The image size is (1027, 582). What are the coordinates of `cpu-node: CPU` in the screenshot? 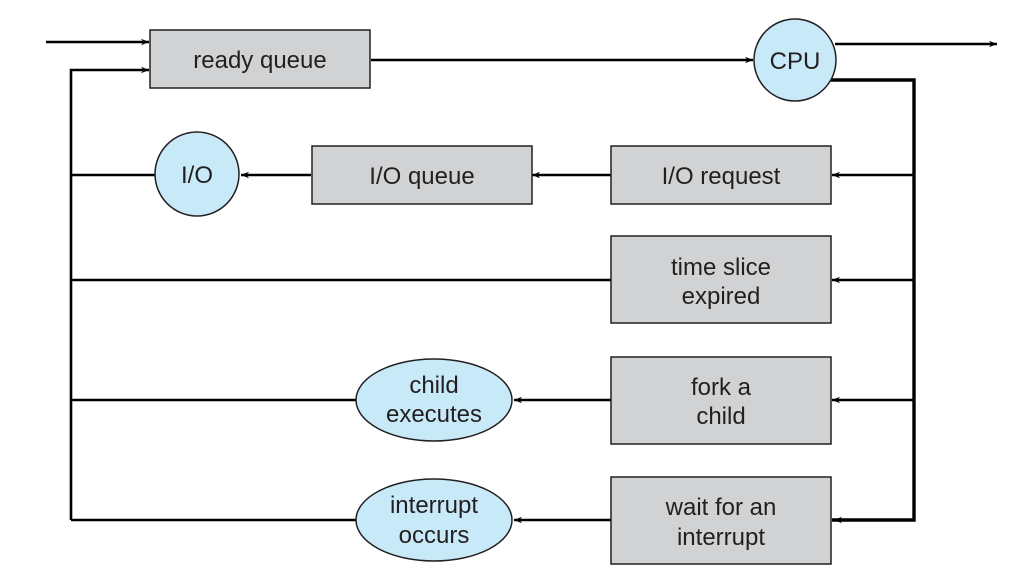 It's located at (795, 60).